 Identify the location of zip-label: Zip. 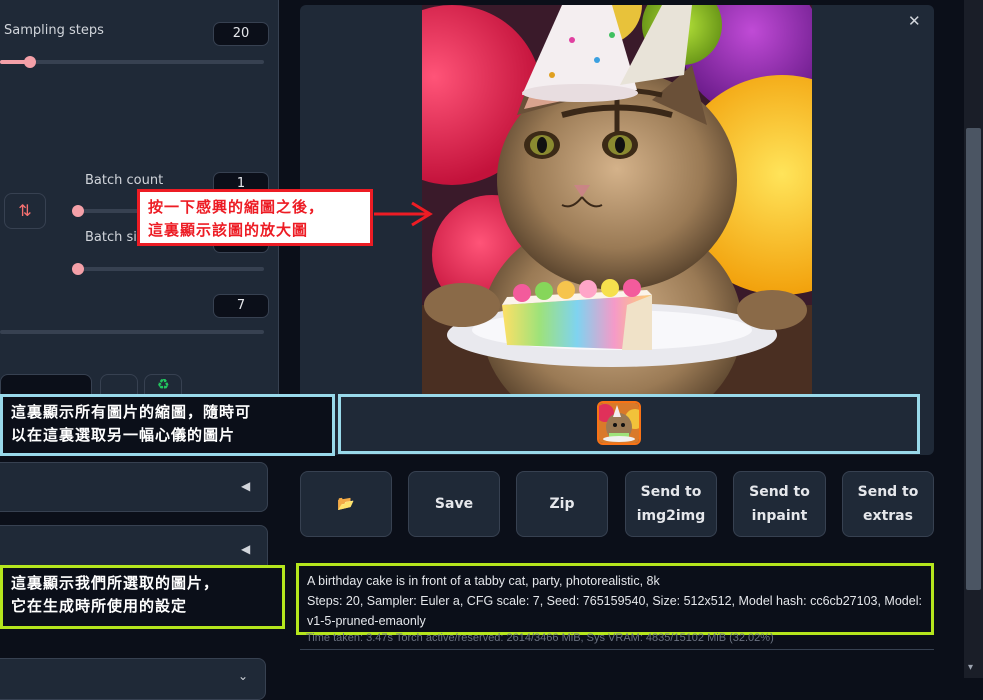
(562, 504).